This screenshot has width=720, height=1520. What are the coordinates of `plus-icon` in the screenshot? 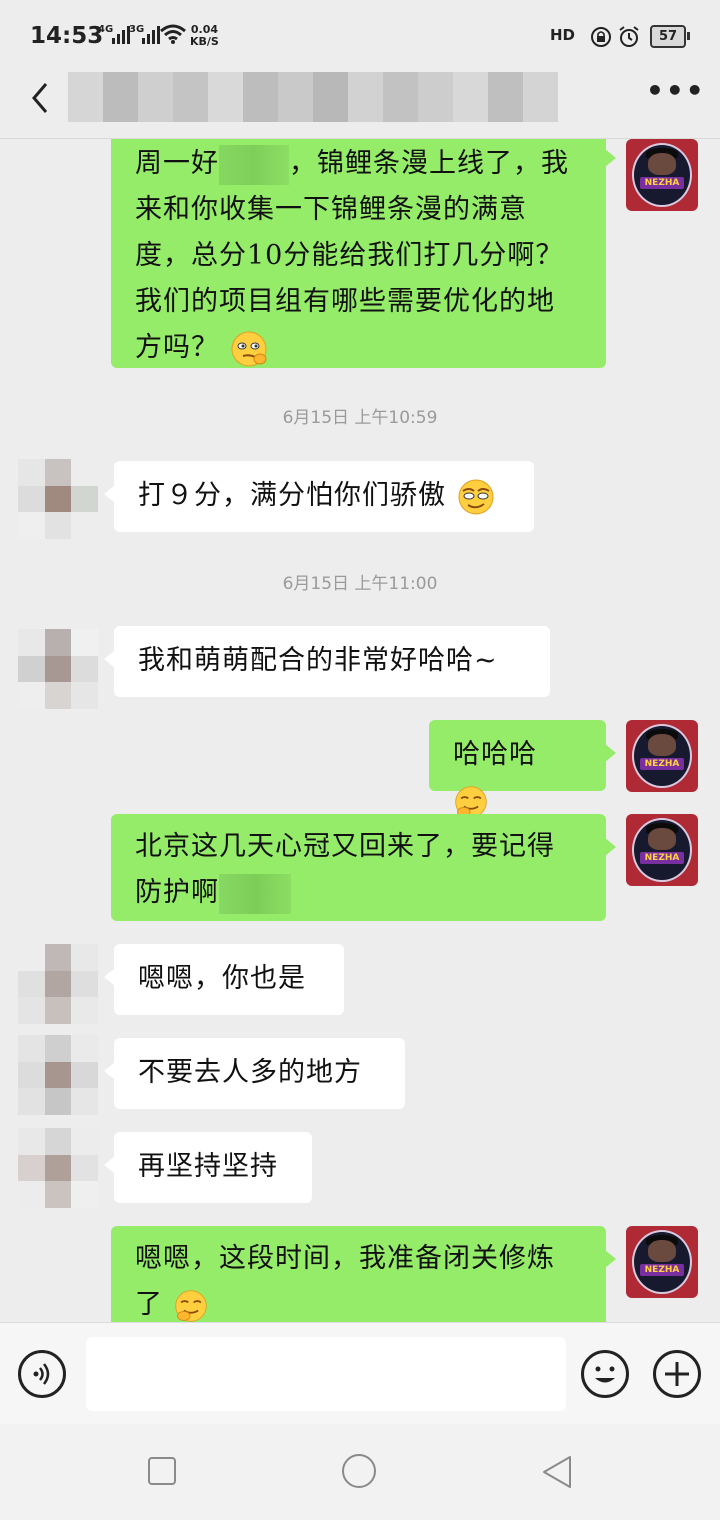 It's located at (677, 1374).